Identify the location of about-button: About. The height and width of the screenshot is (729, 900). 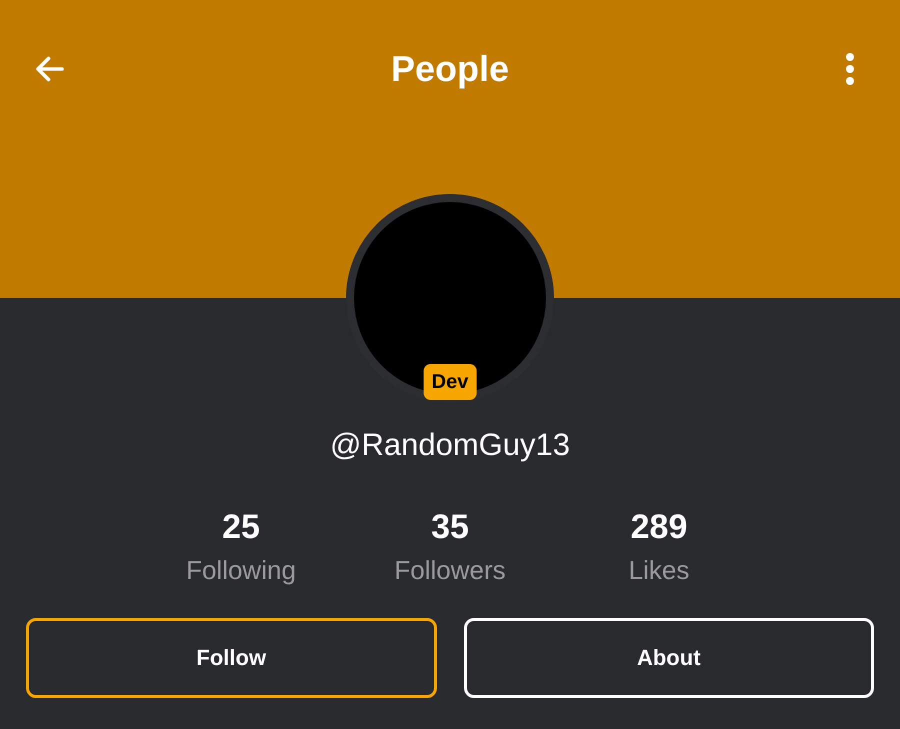
(669, 658).